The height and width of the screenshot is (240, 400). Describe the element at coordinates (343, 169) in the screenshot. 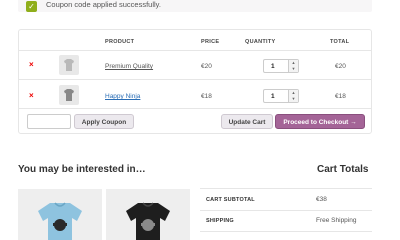

I see `cart-totals-title: Cart Totals` at that location.